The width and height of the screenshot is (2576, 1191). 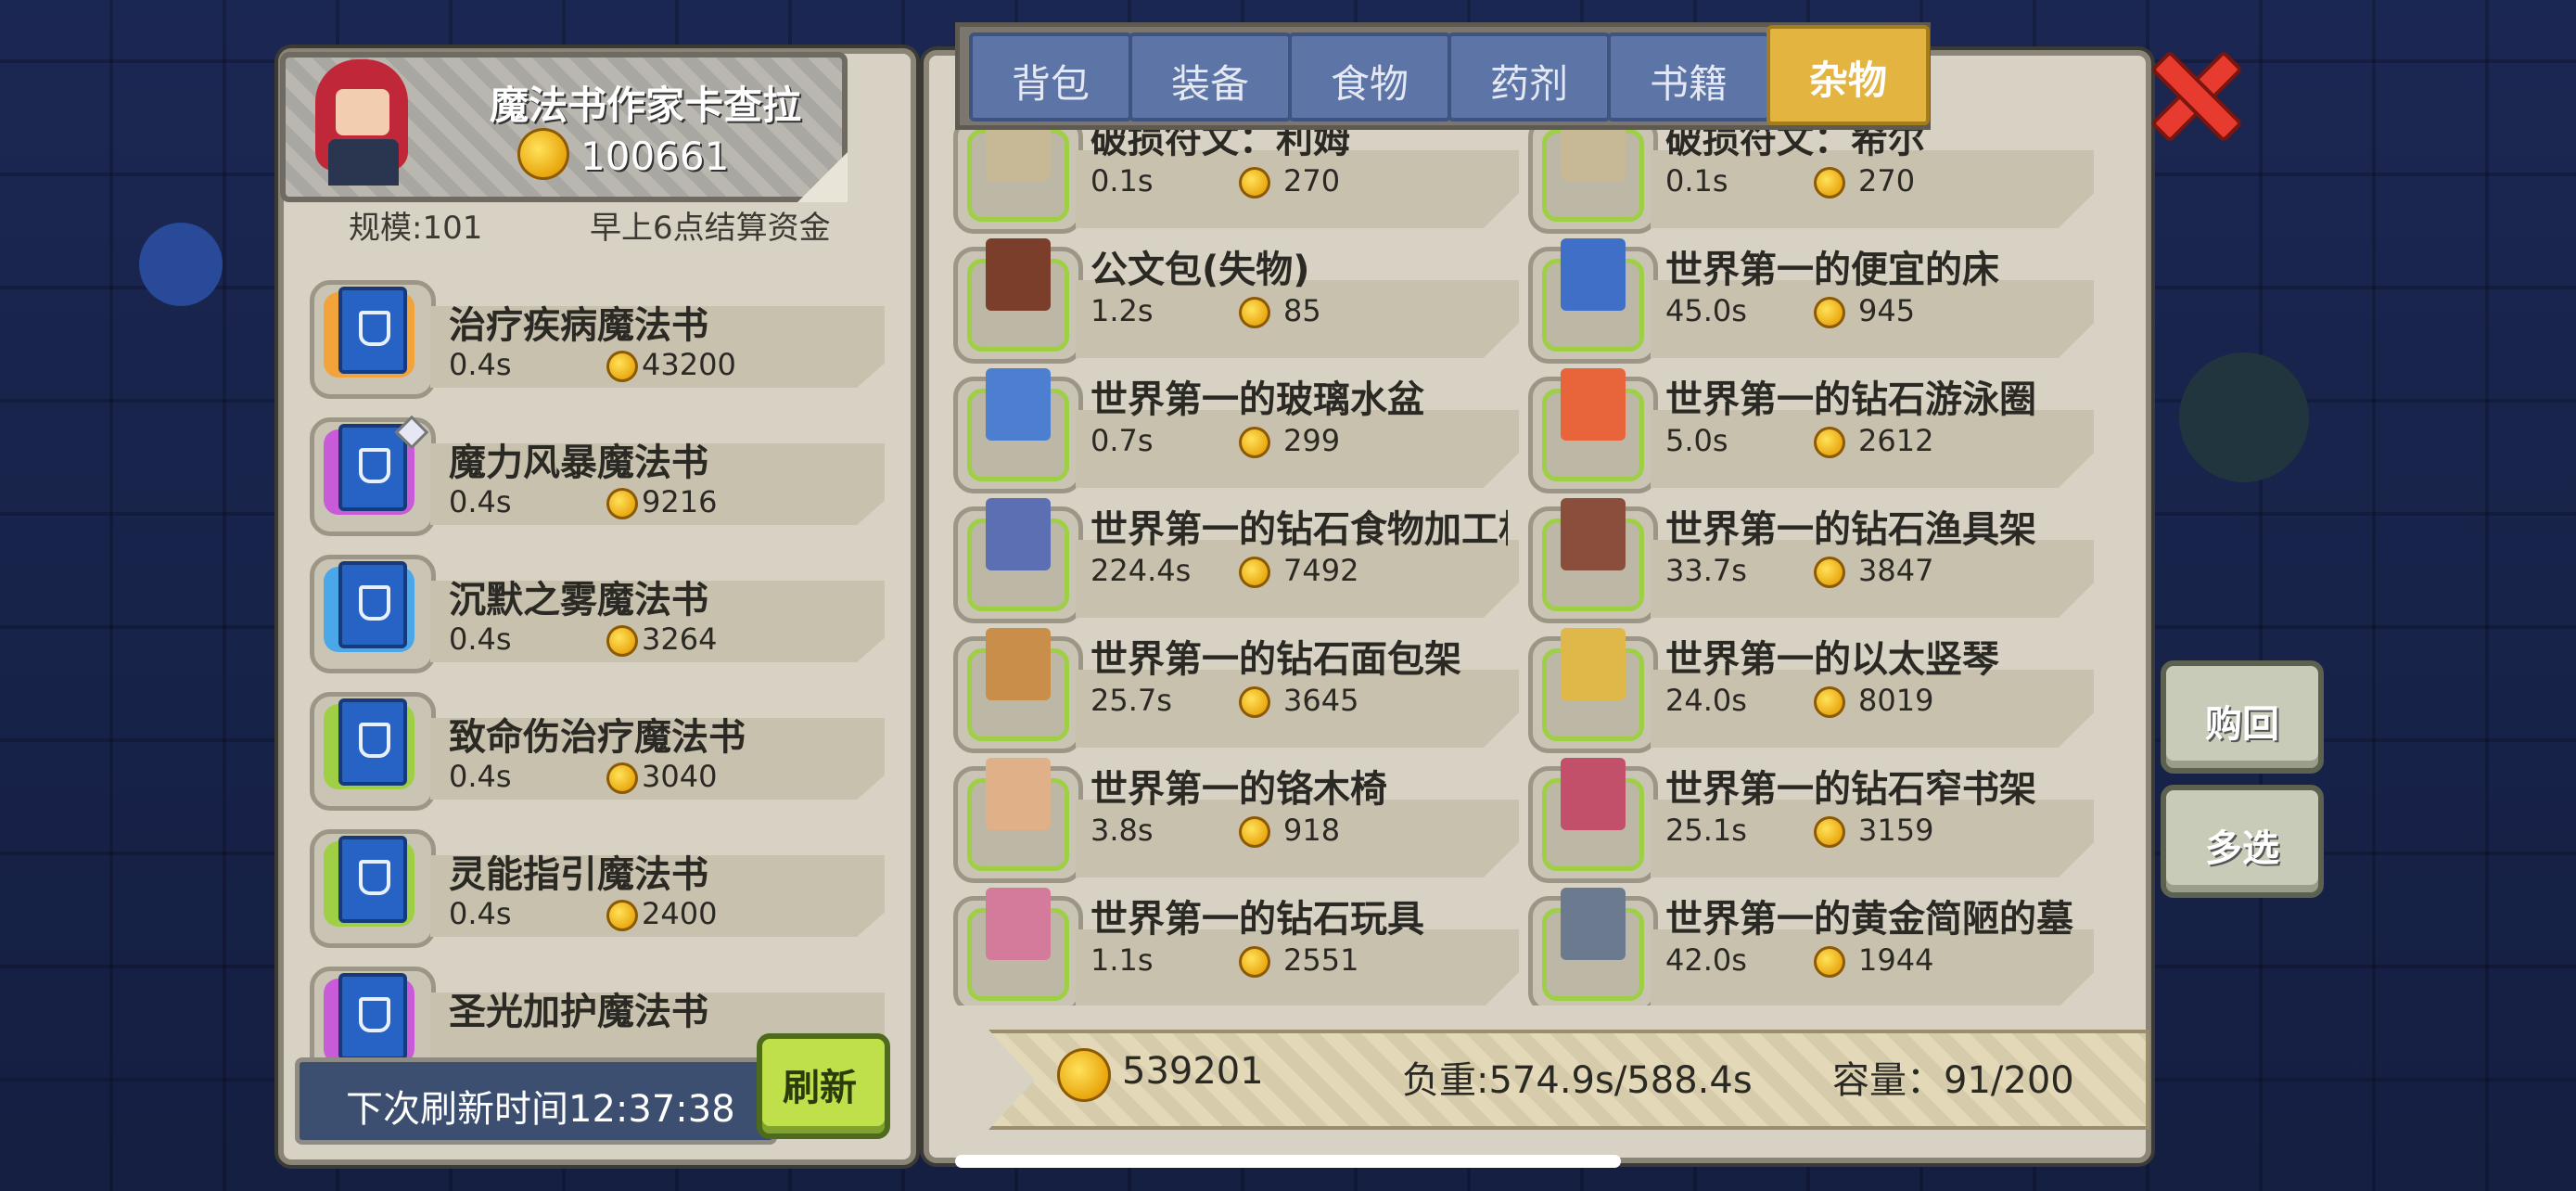 I want to click on inventory-item: 世界第一的便宜的床 45.0s 945, so click(x=1813, y=304).